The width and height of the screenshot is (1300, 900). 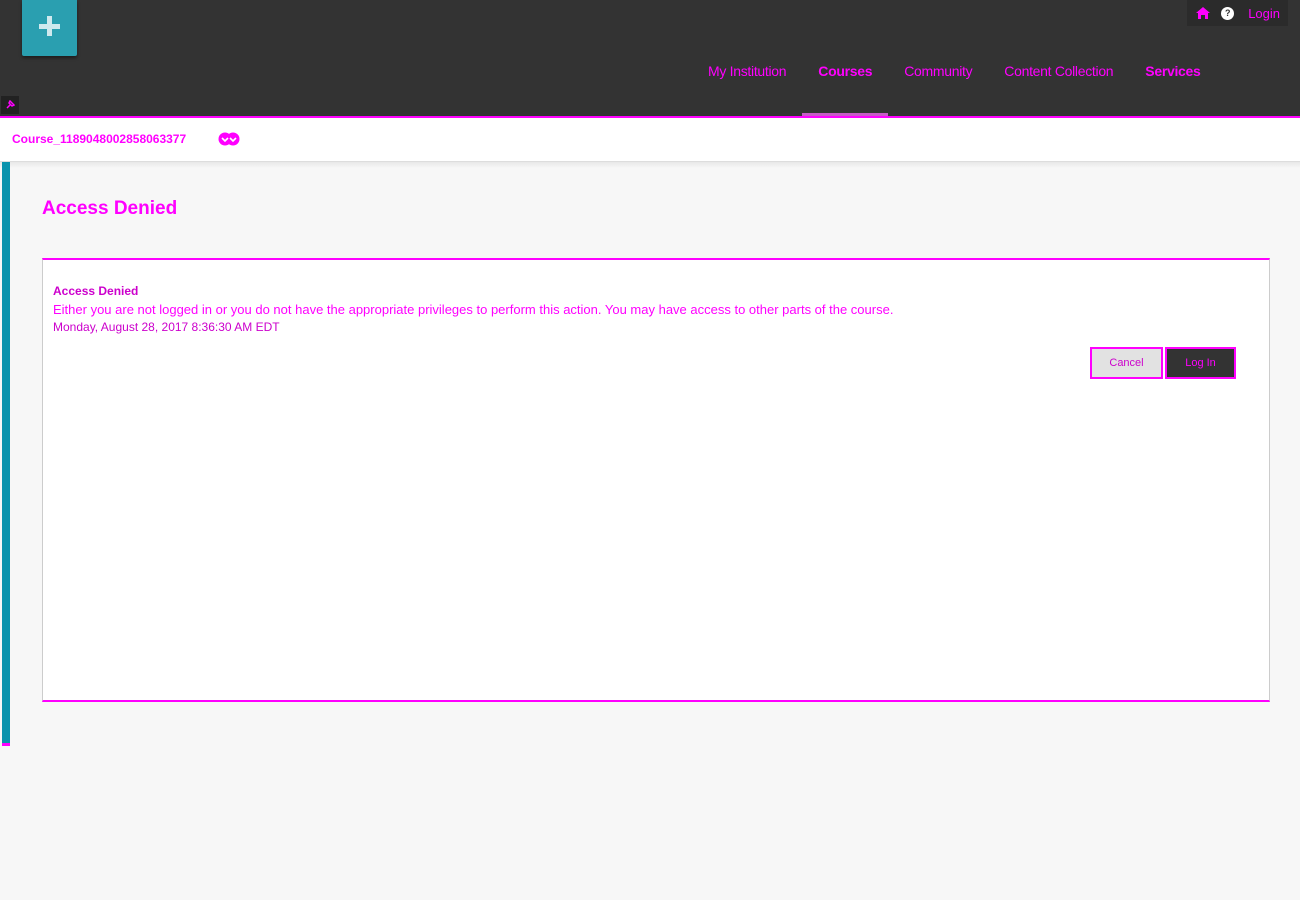 I want to click on page-title: Access Denied, so click(x=110, y=208).